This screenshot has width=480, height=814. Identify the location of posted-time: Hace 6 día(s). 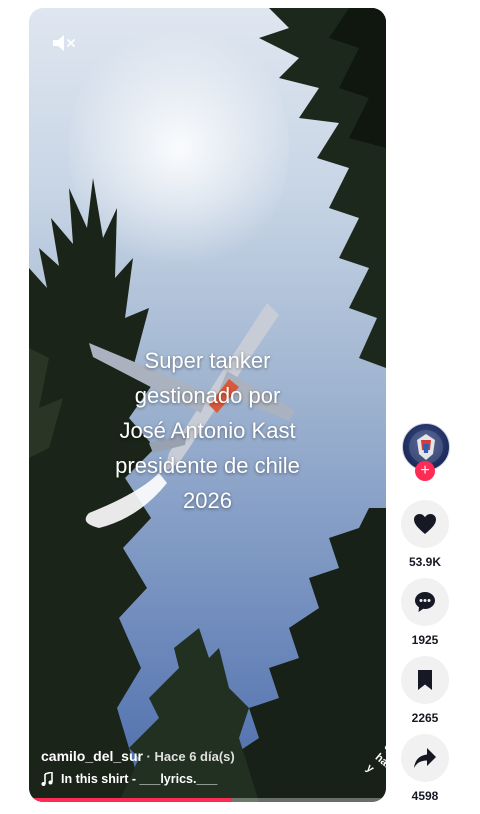
(194, 756).